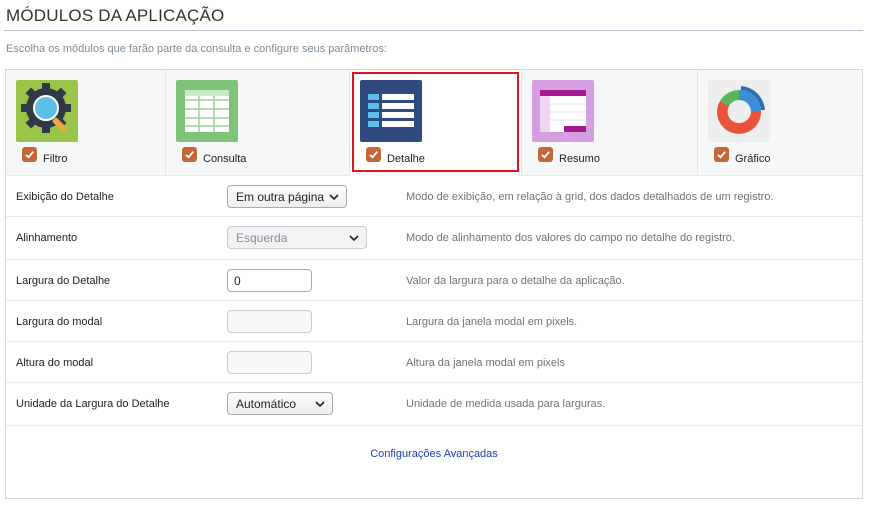  I want to click on module-filtro: Filtro, so click(86, 123).